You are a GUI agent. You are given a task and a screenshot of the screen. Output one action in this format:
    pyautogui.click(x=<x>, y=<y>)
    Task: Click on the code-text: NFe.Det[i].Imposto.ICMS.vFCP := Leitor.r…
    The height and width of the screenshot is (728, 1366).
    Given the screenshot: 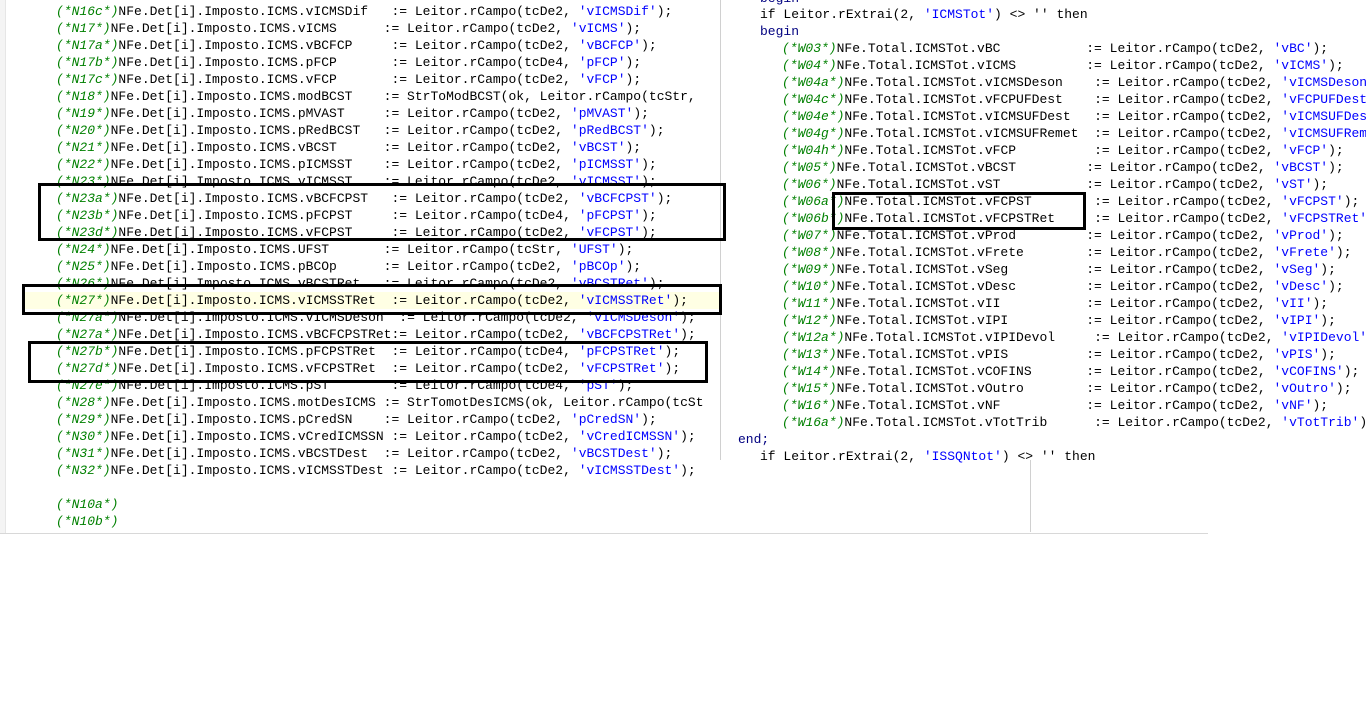 What is the action you would take?
    pyautogui.click(x=348, y=79)
    